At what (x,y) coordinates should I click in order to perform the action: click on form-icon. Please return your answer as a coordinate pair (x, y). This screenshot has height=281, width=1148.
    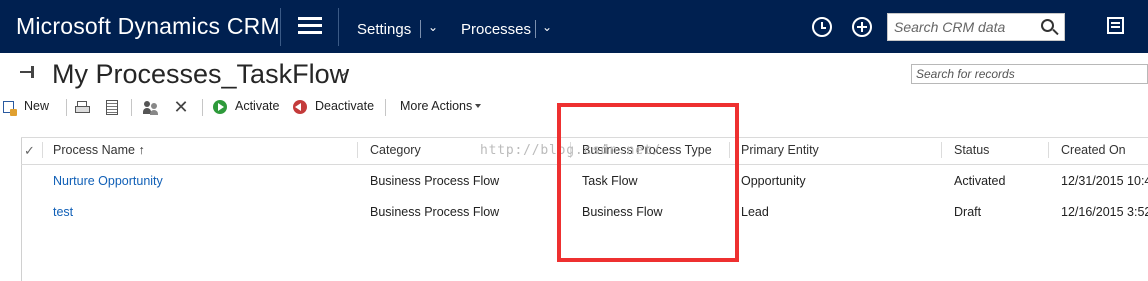
    Looking at the image, I should click on (112, 107).